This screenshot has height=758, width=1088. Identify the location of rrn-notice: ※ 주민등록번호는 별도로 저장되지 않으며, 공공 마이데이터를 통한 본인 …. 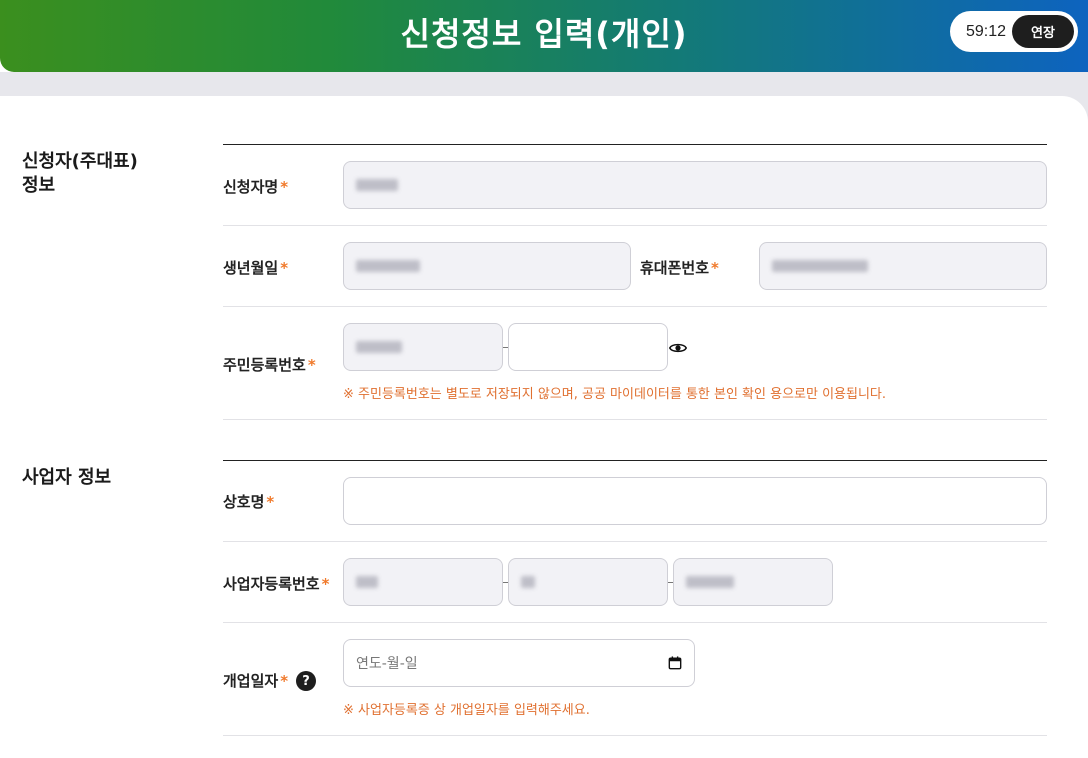
(615, 394).